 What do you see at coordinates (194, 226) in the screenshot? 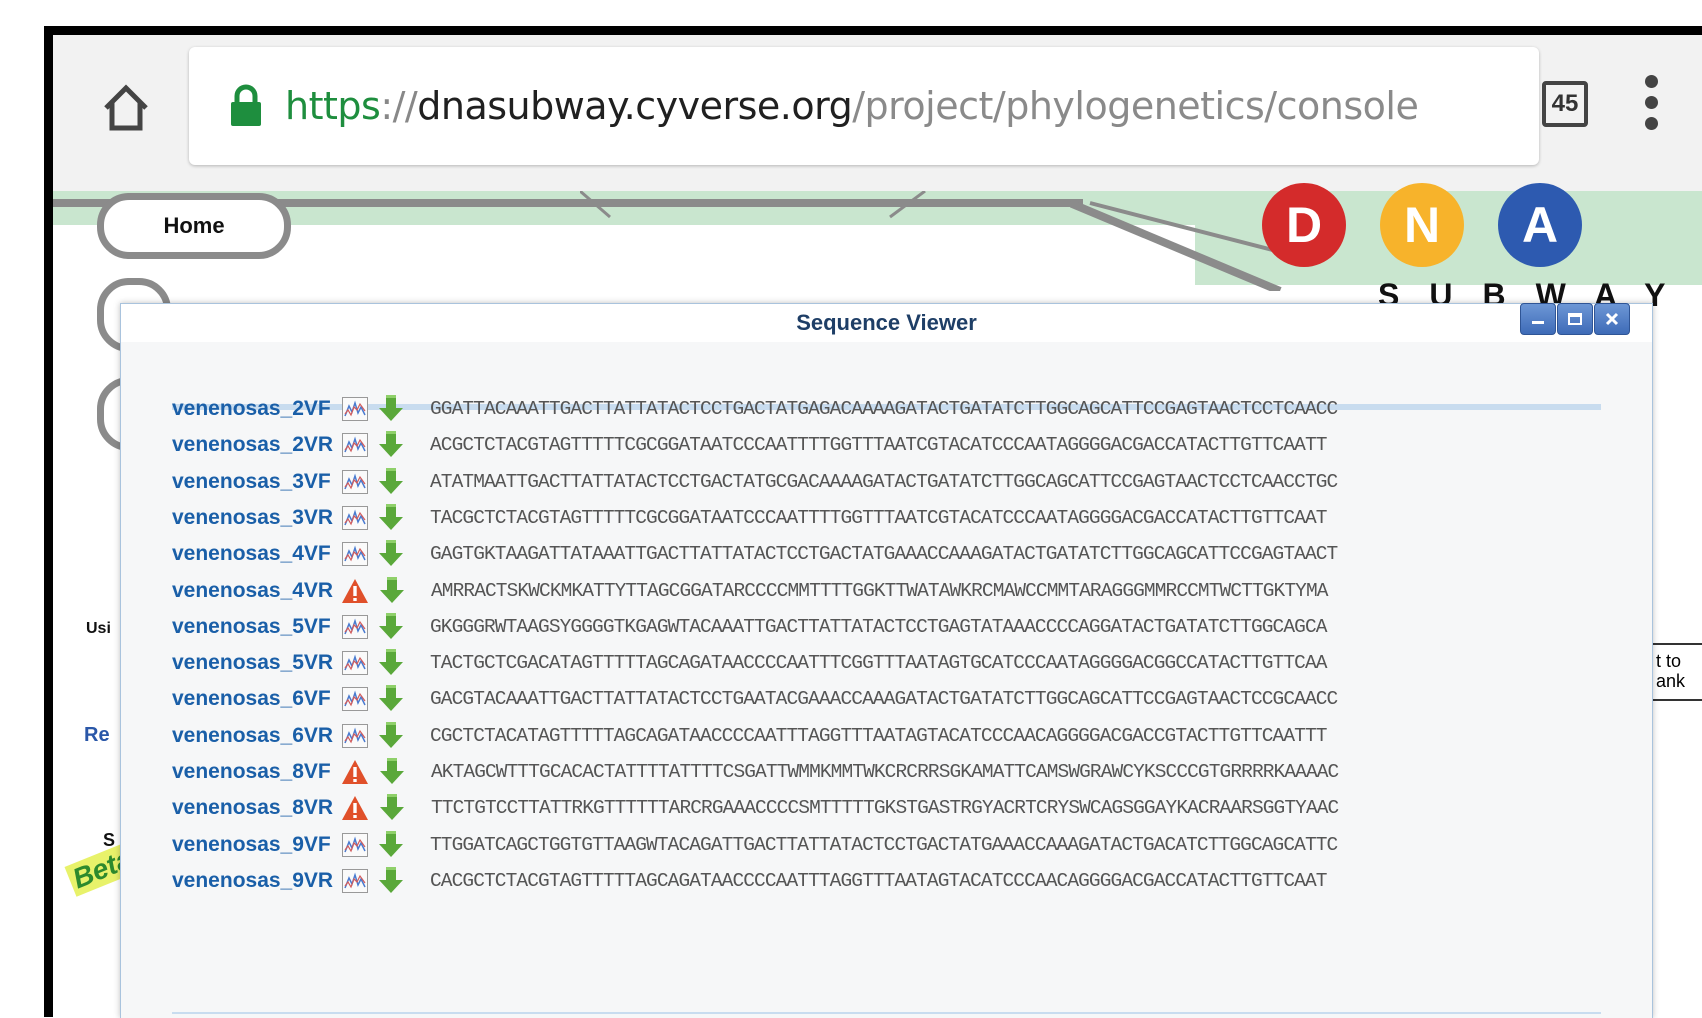
I see `home-button: Home` at bounding box center [194, 226].